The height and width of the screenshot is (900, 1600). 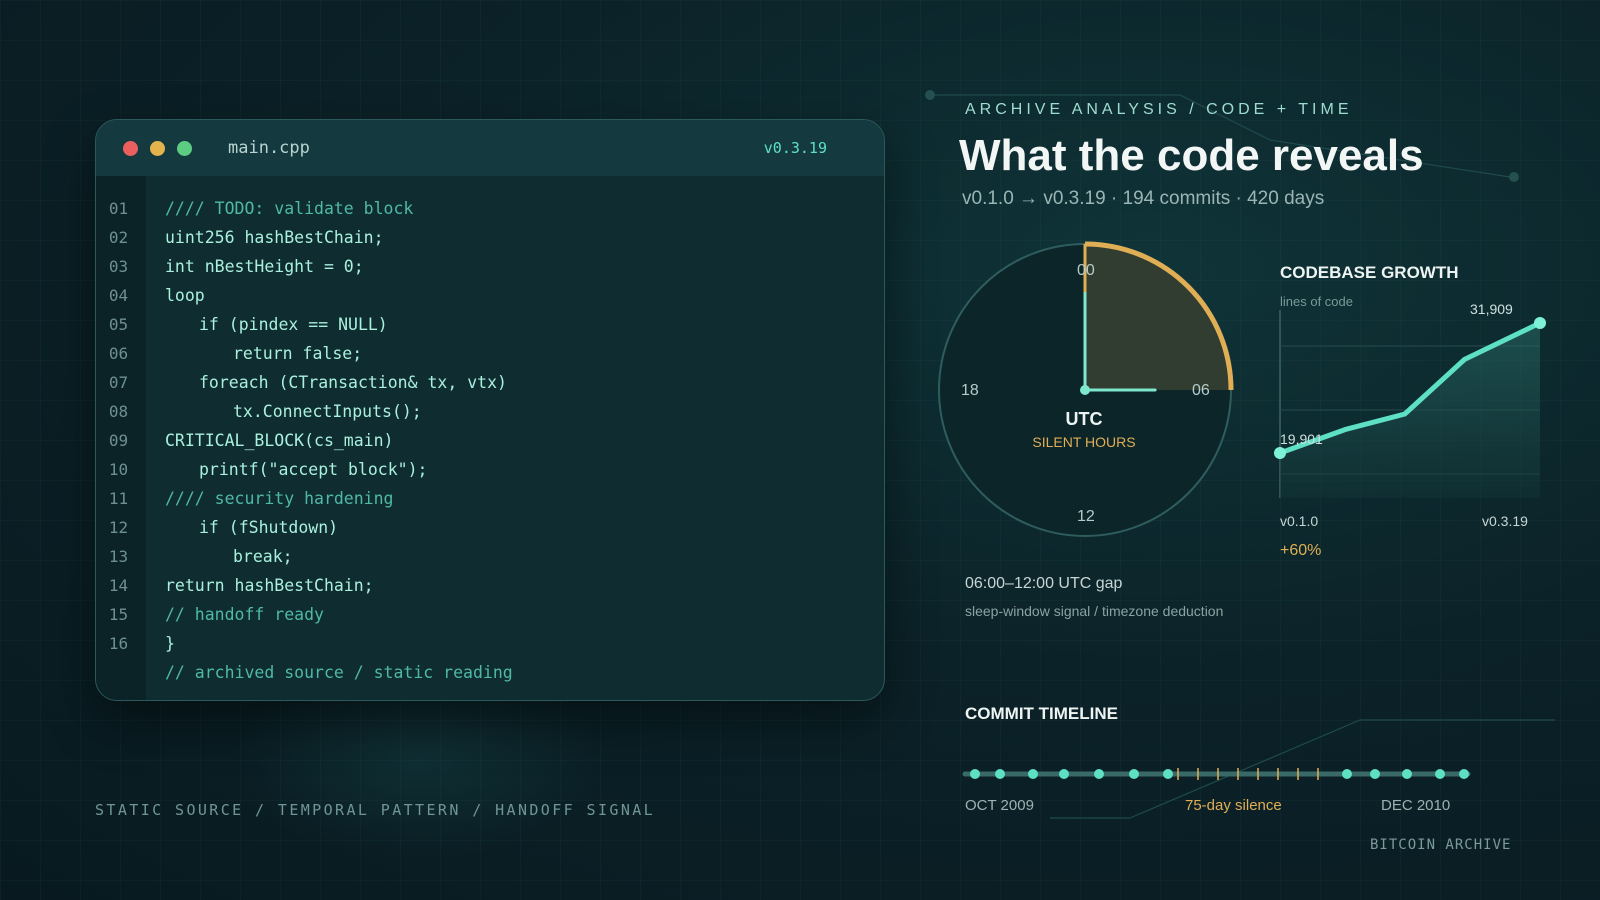 What do you see at coordinates (1441, 845) in the screenshot?
I see `archive-label: BITCOIN ARCHIVE` at bounding box center [1441, 845].